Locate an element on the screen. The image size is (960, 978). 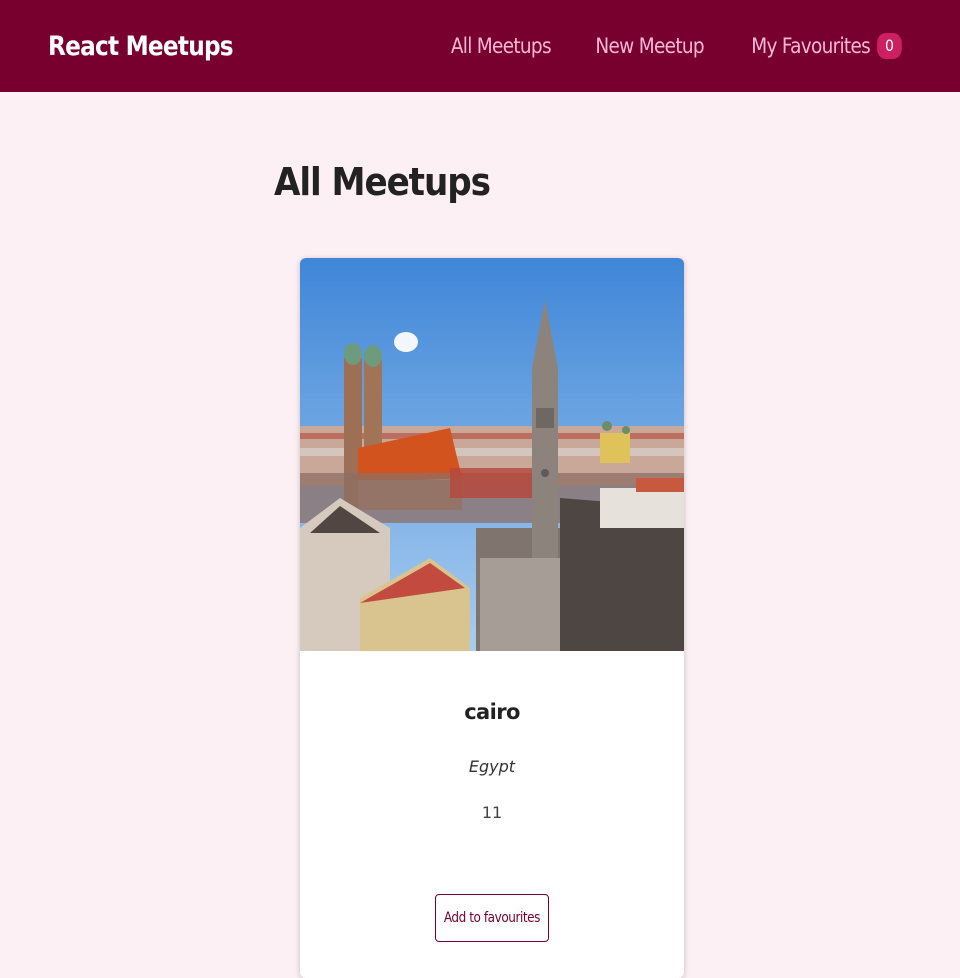
add-to-favourites-label: Add to favourites is located at coordinates (492, 918).